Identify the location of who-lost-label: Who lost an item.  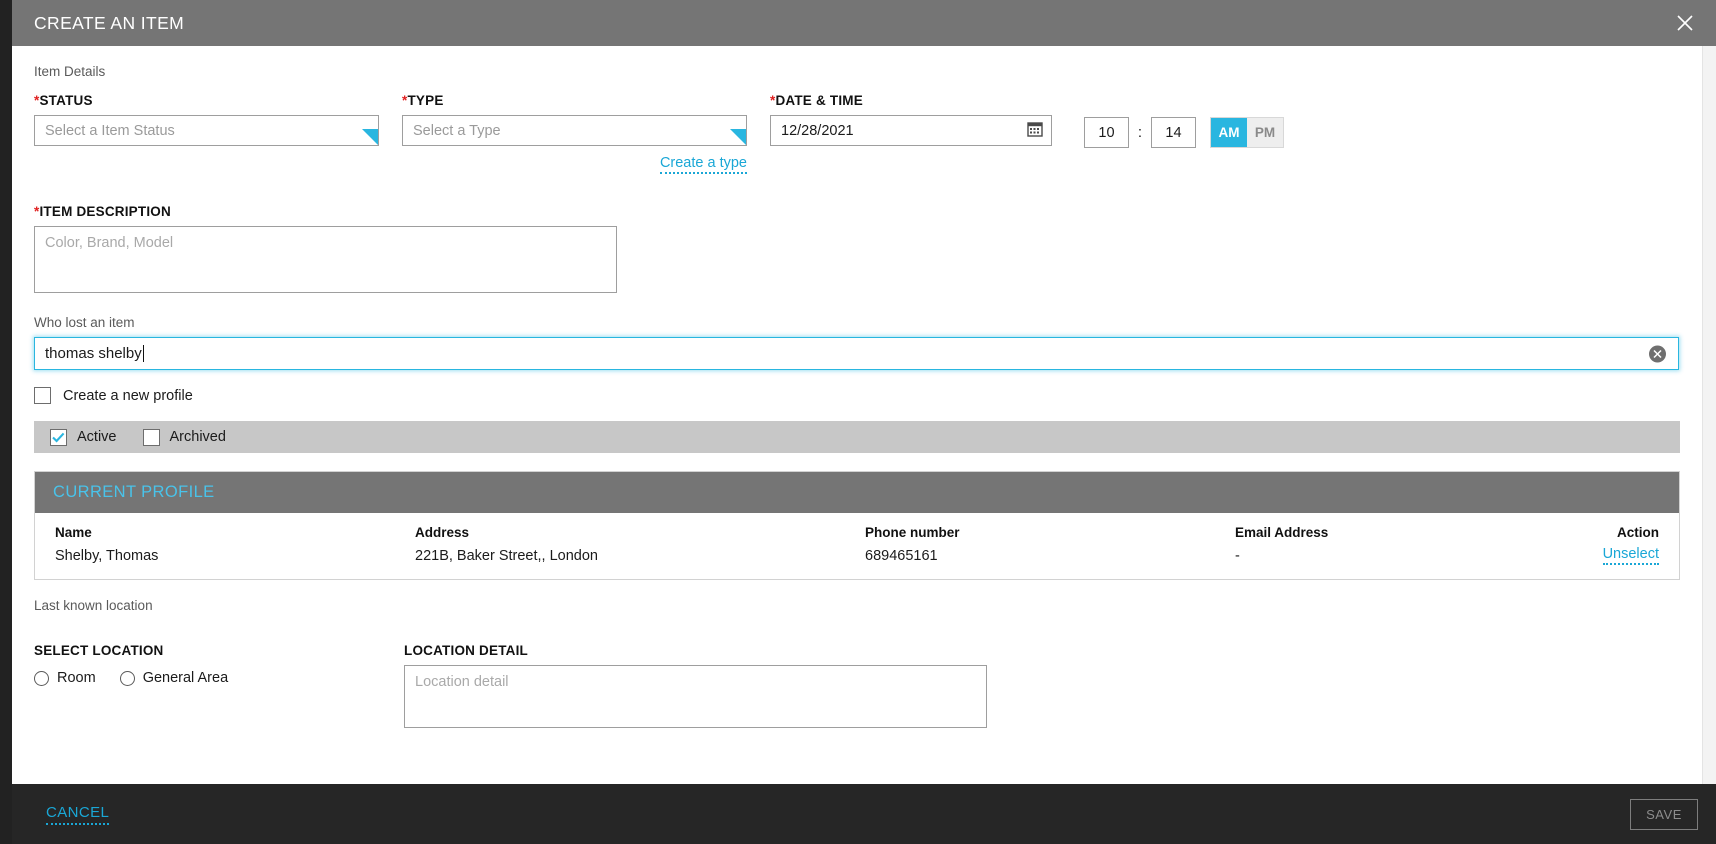
(84, 322).